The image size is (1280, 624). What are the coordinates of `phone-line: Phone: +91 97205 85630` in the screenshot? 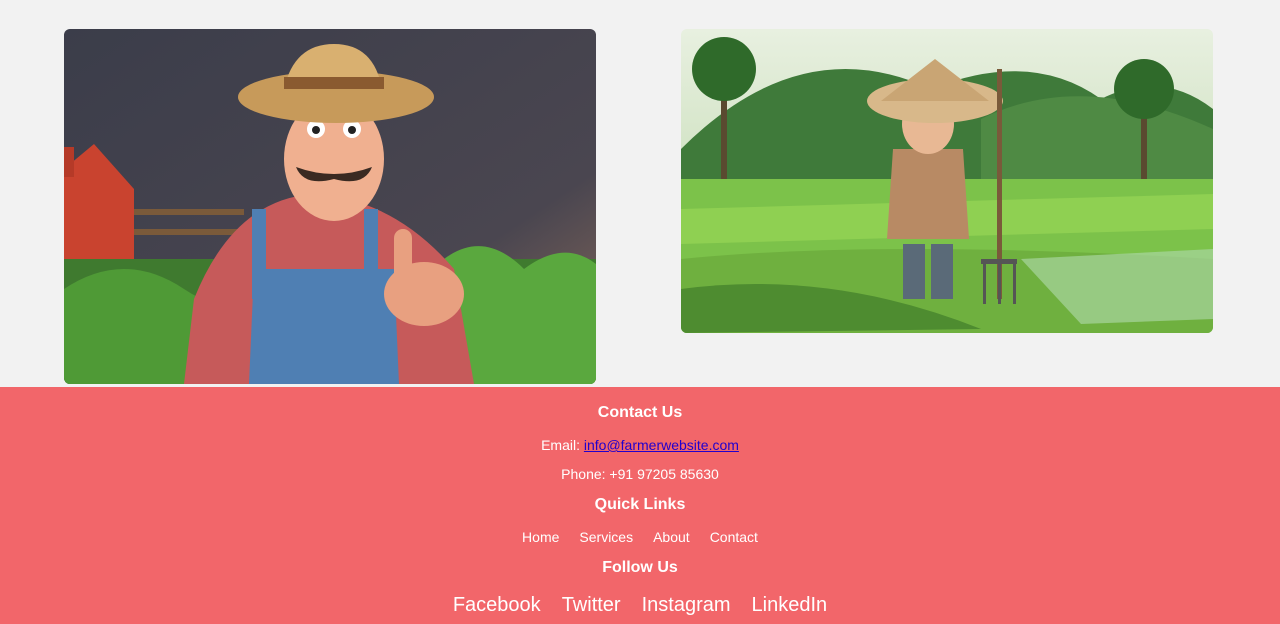 It's located at (640, 474).